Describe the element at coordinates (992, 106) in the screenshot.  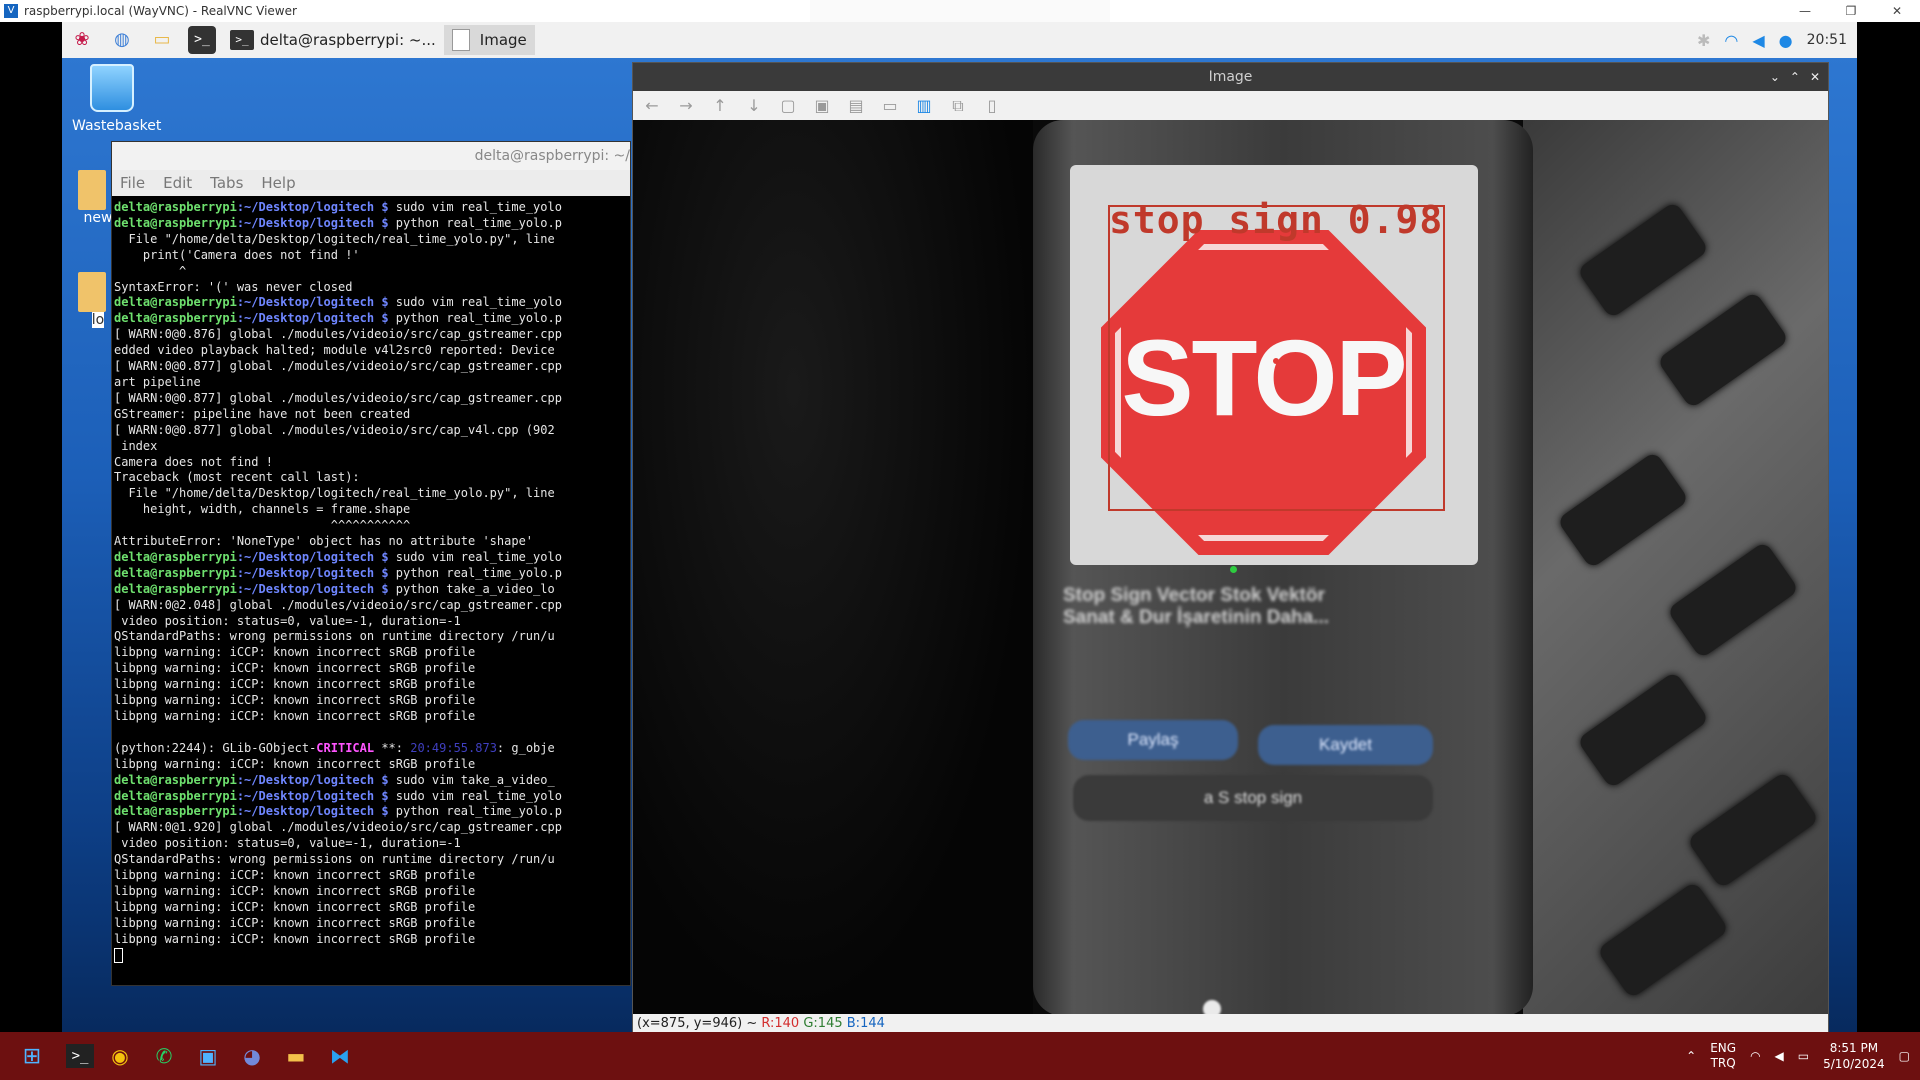
I see `blank-icon: ▯` at that location.